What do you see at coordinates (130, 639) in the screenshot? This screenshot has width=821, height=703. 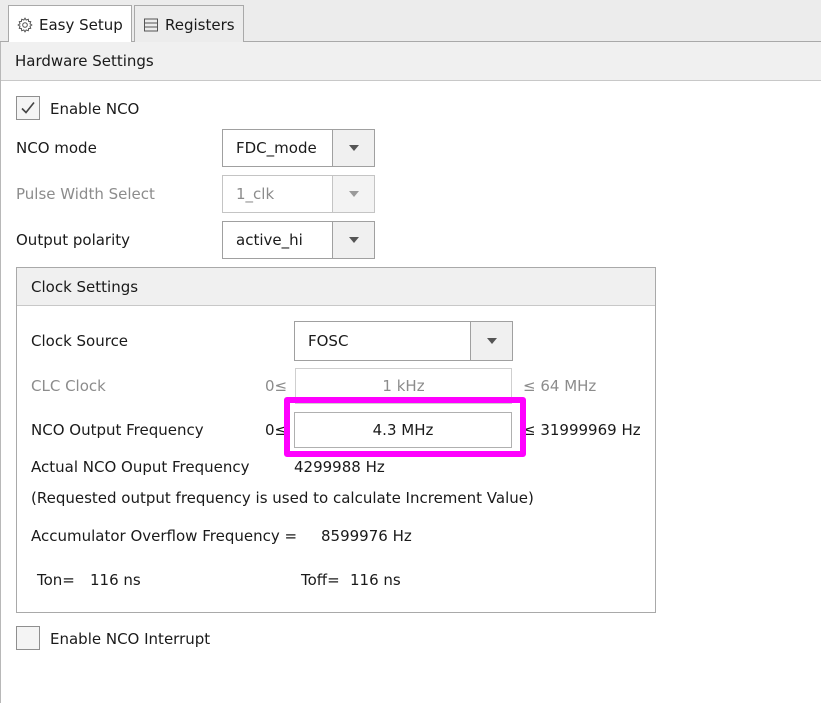 I see `enable-nco-interrupt-label: Enable NCO Interrupt` at bounding box center [130, 639].